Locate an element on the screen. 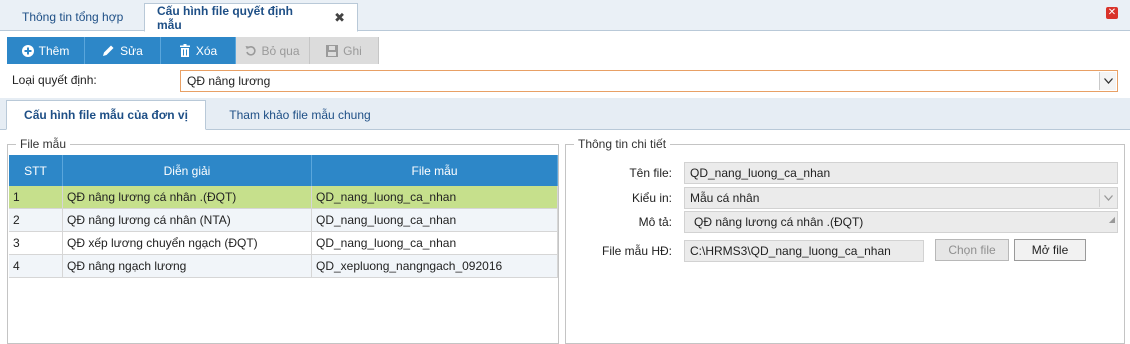 The height and width of the screenshot is (344, 1130). save-button: Ghi is located at coordinates (344, 50).